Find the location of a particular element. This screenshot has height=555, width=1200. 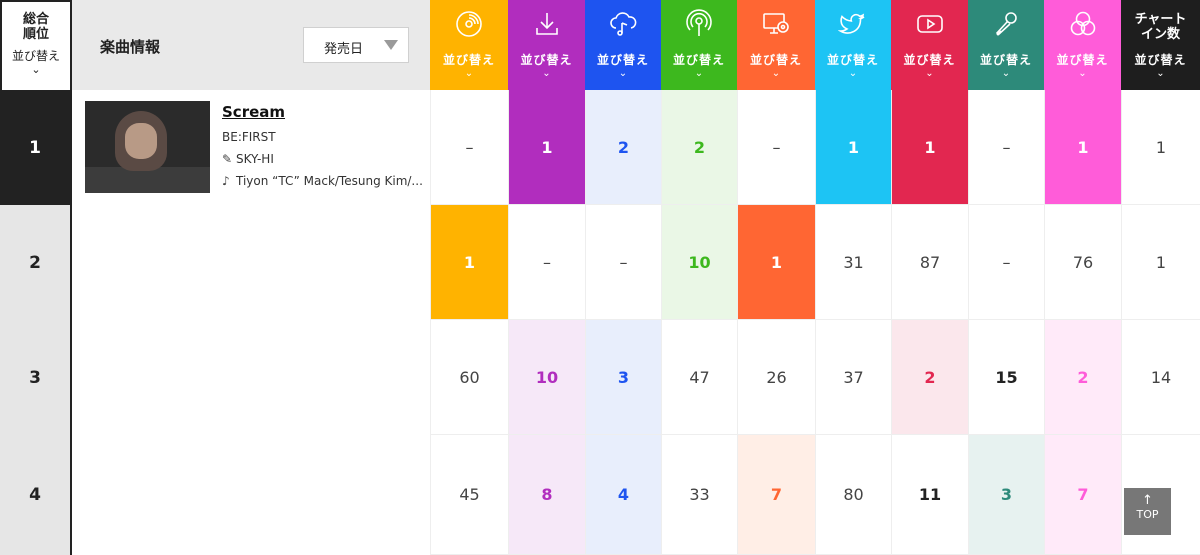

chart-in-count-cell: 14 is located at coordinates (1160, 377).